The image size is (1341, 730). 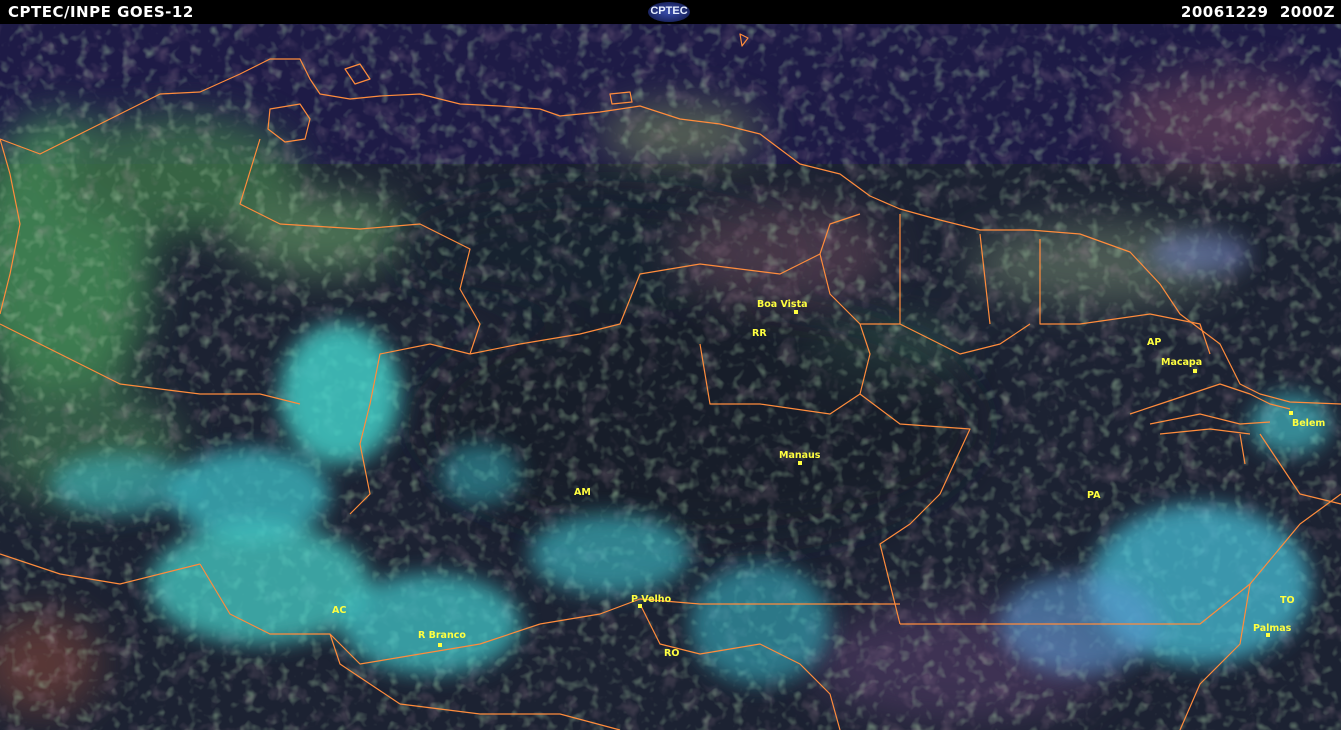 What do you see at coordinates (1094, 495) in the screenshot?
I see `state-label-pa: PA` at bounding box center [1094, 495].